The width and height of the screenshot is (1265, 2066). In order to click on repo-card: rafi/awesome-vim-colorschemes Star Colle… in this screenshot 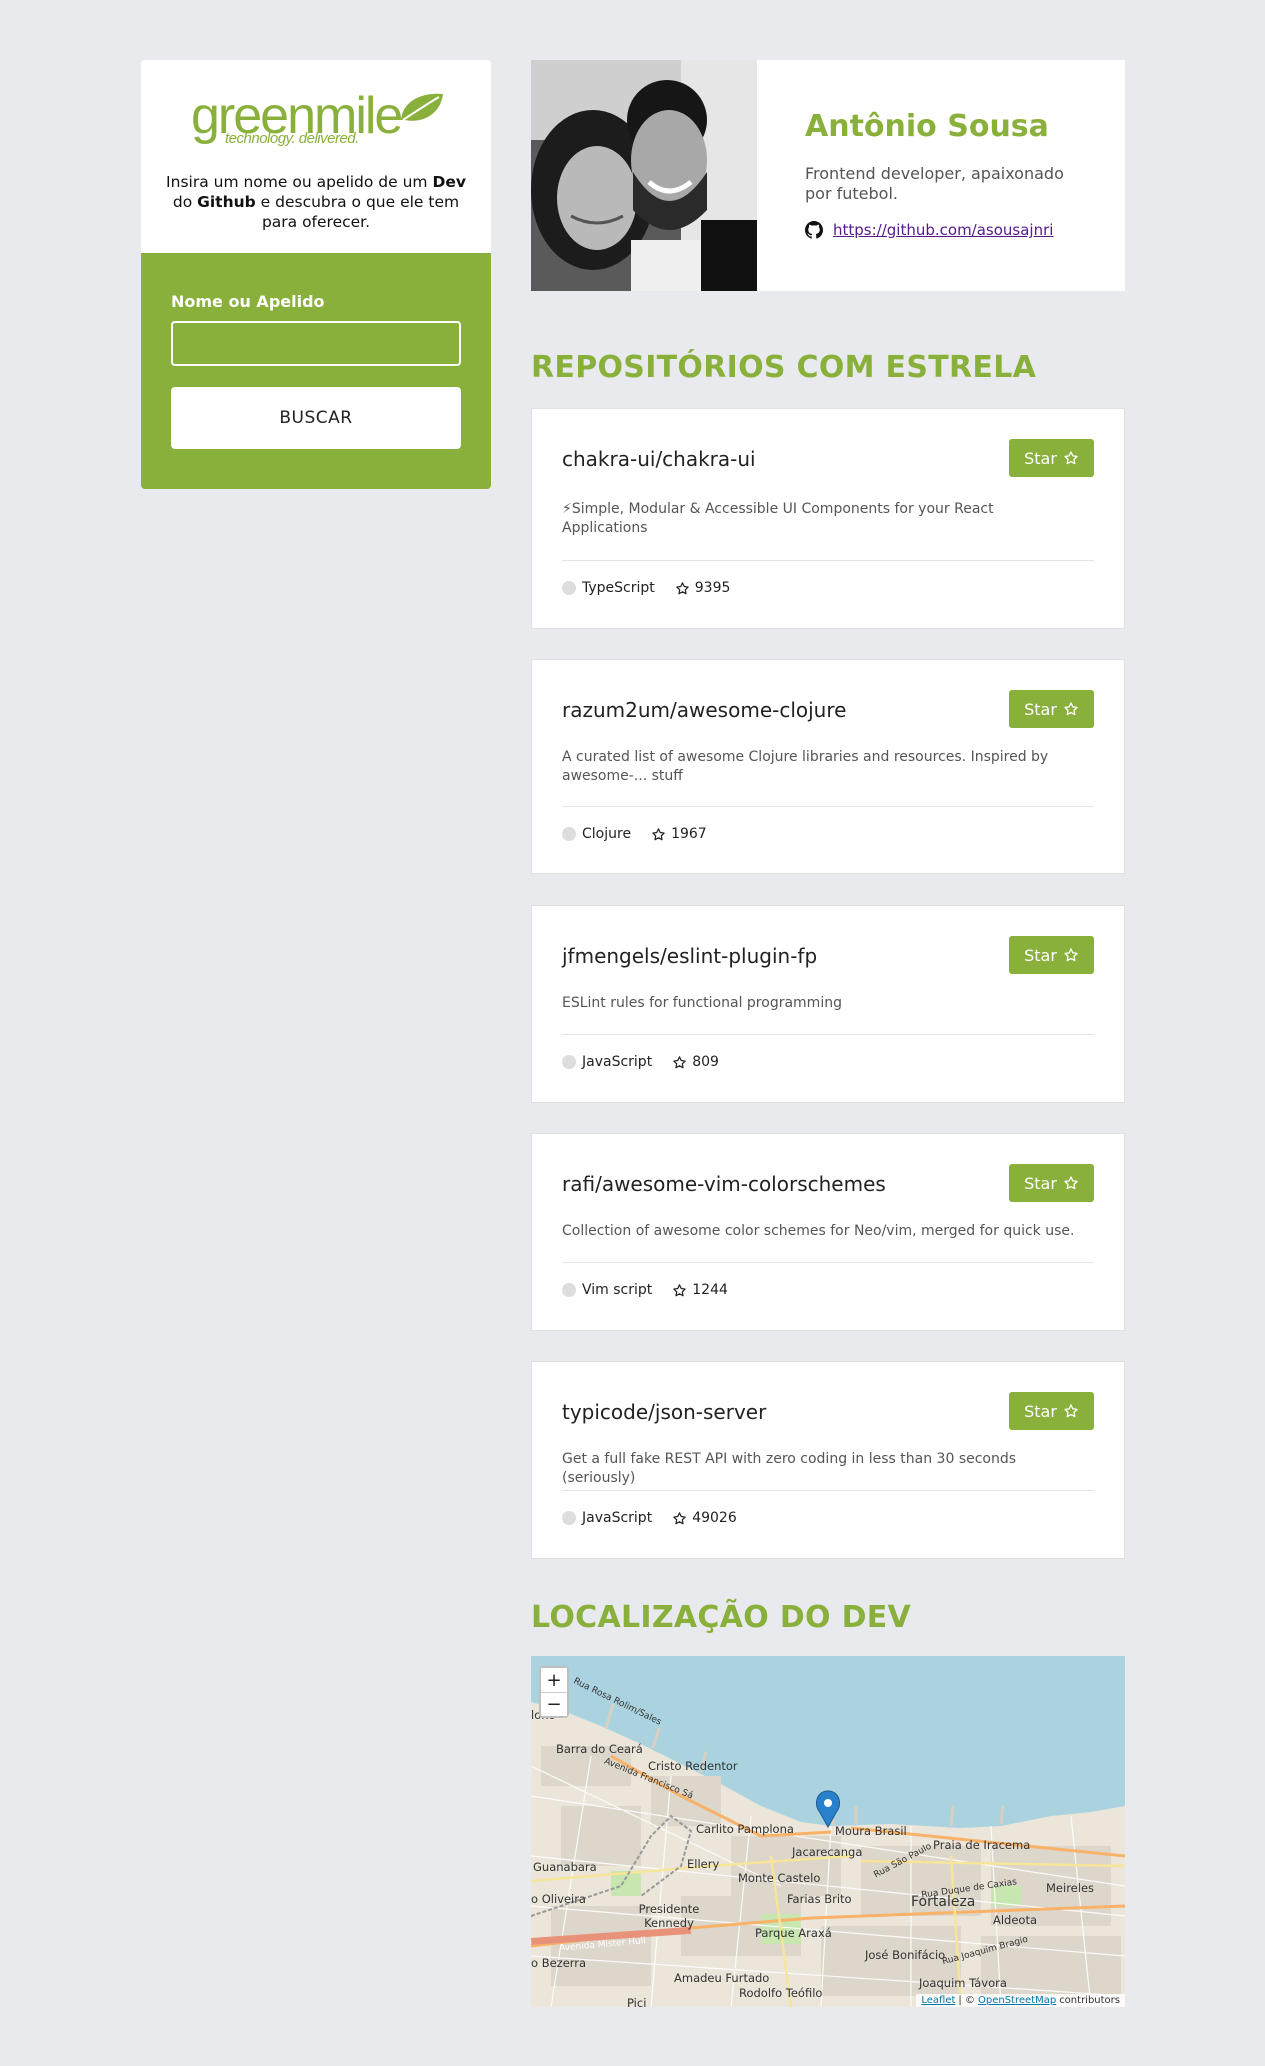, I will do `click(828, 1232)`.